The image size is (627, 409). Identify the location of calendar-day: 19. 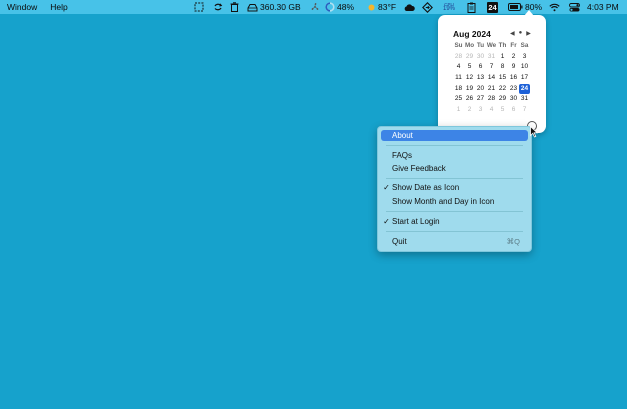
(469, 89).